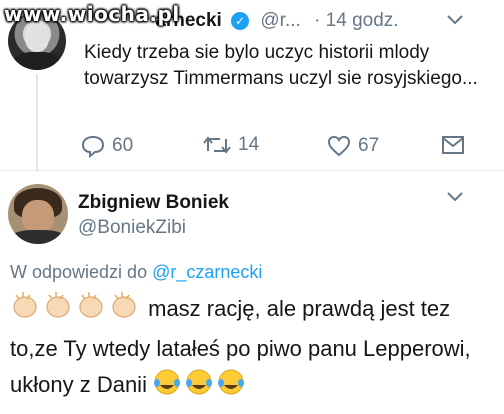 Image resolution: width=504 pixels, height=414 pixels. What do you see at coordinates (249, 144) in the screenshot?
I see `retweet-count: 14` at bounding box center [249, 144].